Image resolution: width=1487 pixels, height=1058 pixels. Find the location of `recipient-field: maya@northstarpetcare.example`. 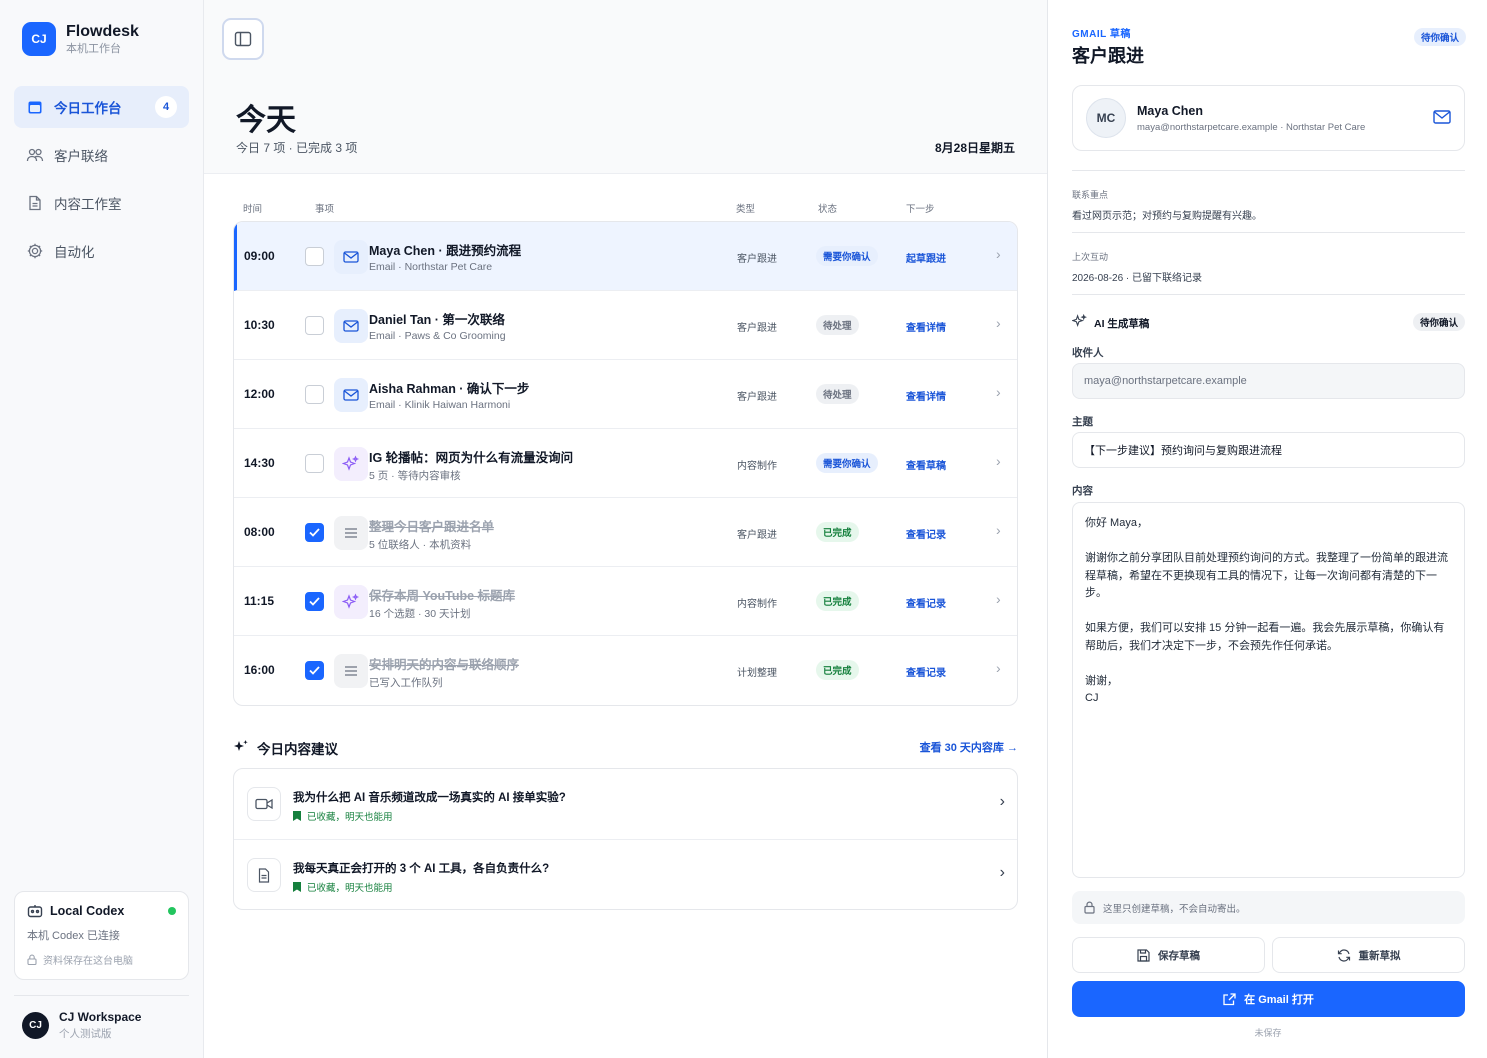

recipient-field: maya@northstarpetcare.example is located at coordinates (1268, 381).